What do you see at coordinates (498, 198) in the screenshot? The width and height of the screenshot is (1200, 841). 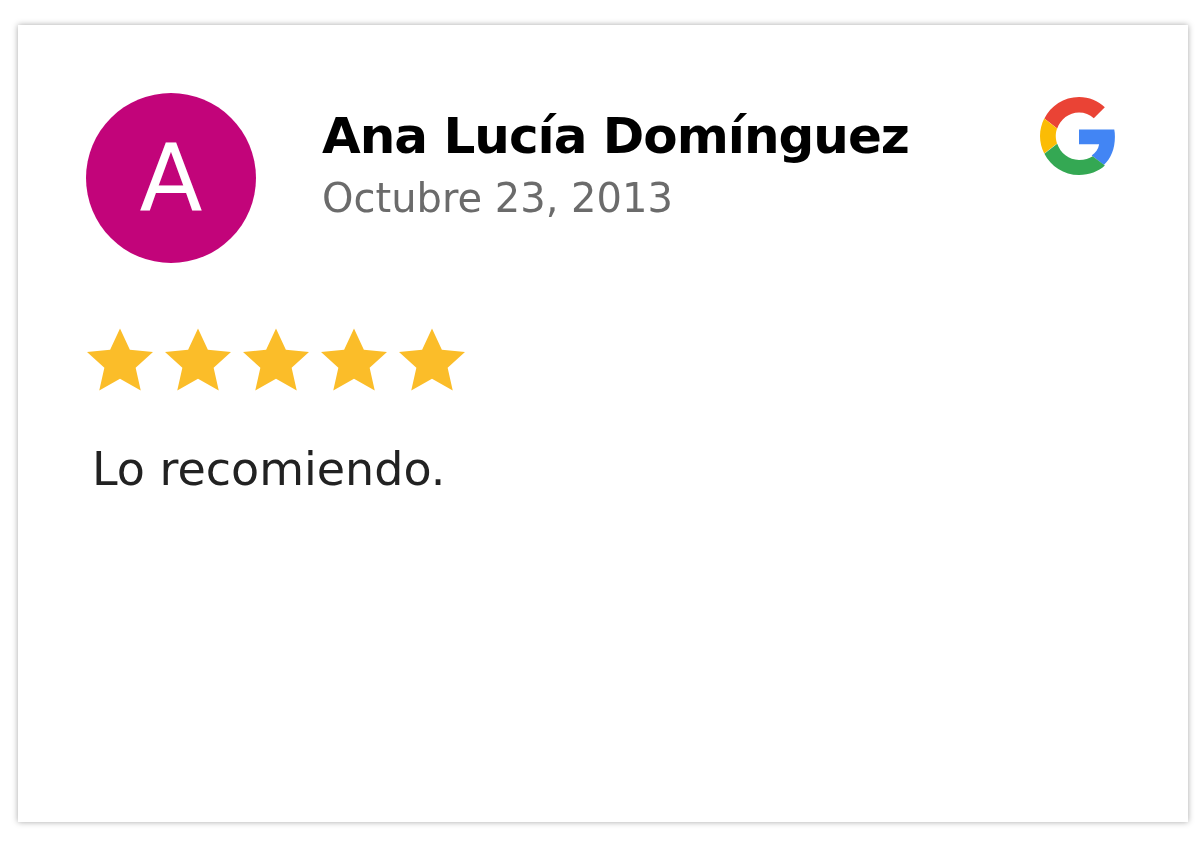 I see `review-date: Octubre 23, 2013` at bounding box center [498, 198].